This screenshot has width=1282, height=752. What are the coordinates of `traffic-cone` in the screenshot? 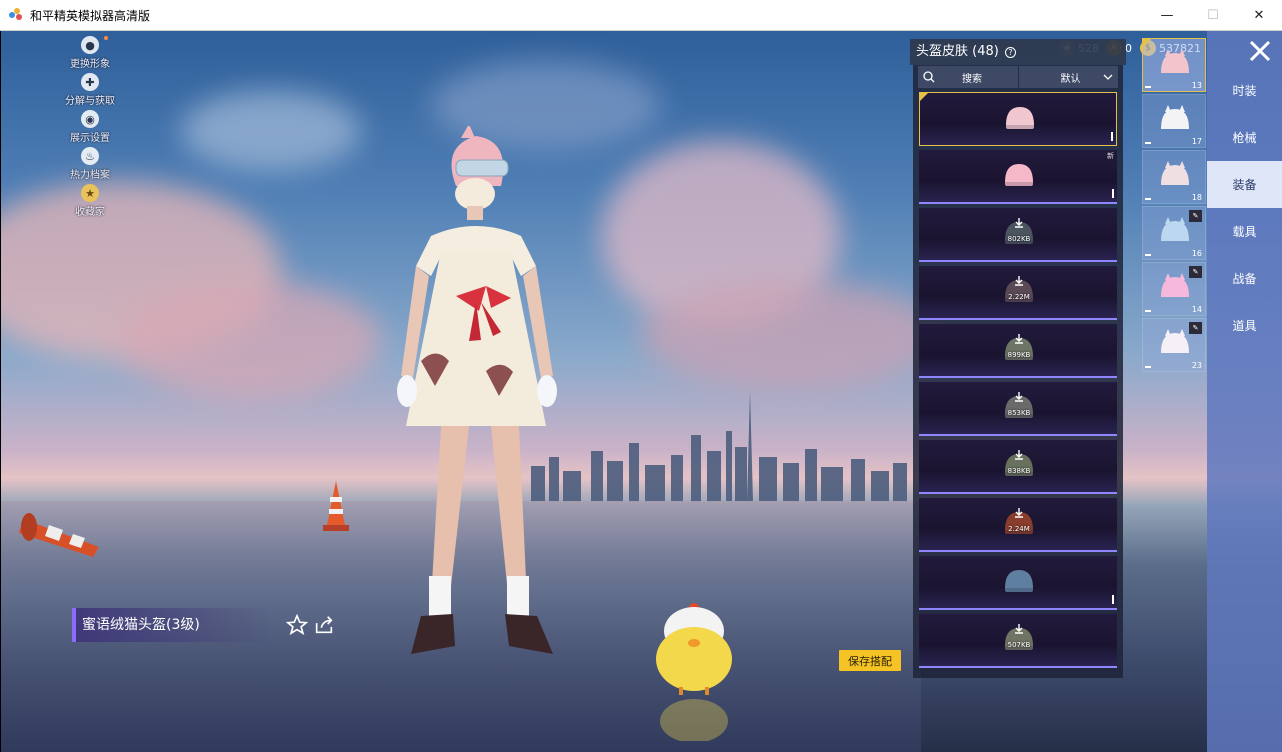 It's located at (336, 506).